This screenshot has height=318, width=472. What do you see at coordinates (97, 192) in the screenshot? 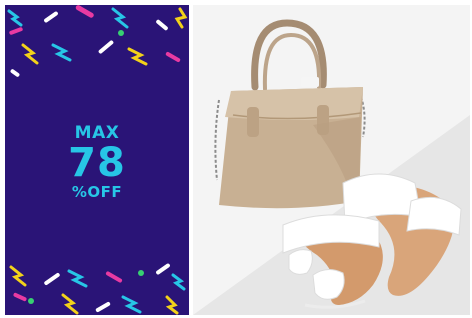
I see `promo-off-label: %OFF` at bounding box center [97, 192].